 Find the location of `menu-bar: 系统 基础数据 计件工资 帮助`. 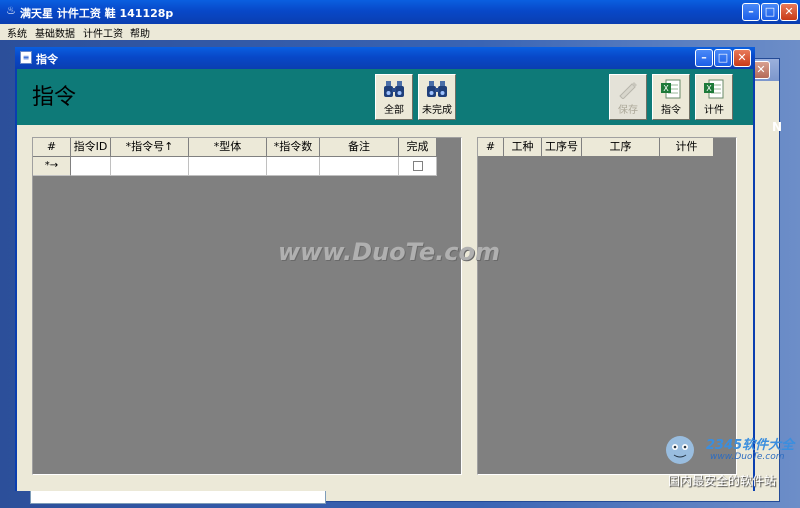

menu-bar: 系统 基础数据 计件工资 帮助 is located at coordinates (400, 32).